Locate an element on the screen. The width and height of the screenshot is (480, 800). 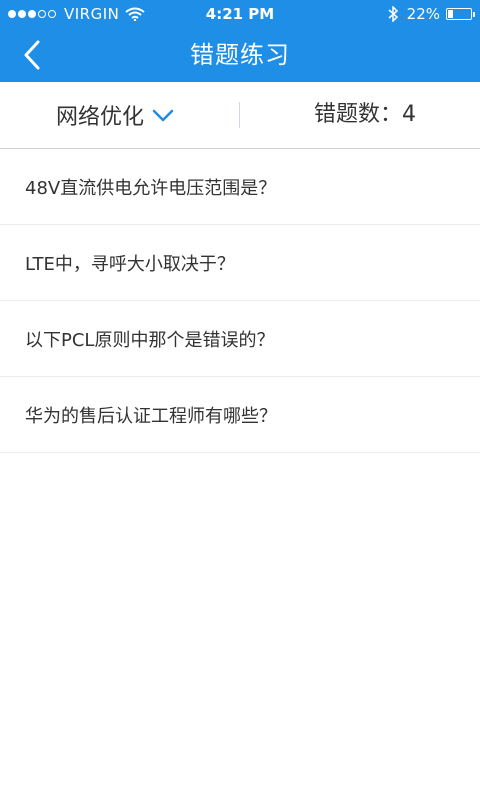
question-text: 以下PCL原则中那个是错误的？ is located at coordinates (150, 340).